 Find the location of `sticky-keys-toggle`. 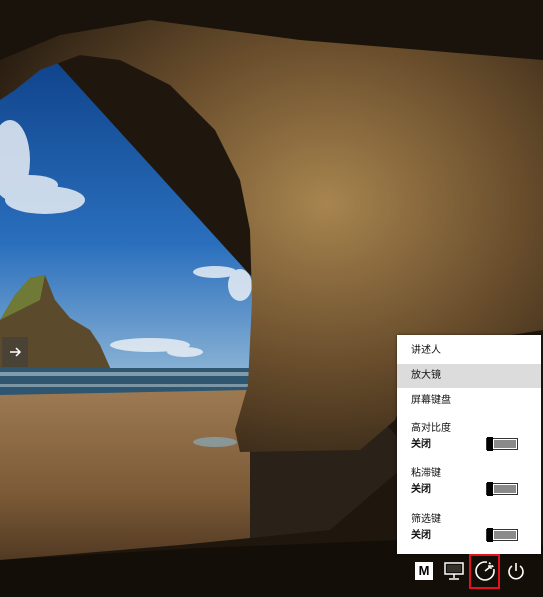

sticky-keys-toggle is located at coordinates (502, 489).